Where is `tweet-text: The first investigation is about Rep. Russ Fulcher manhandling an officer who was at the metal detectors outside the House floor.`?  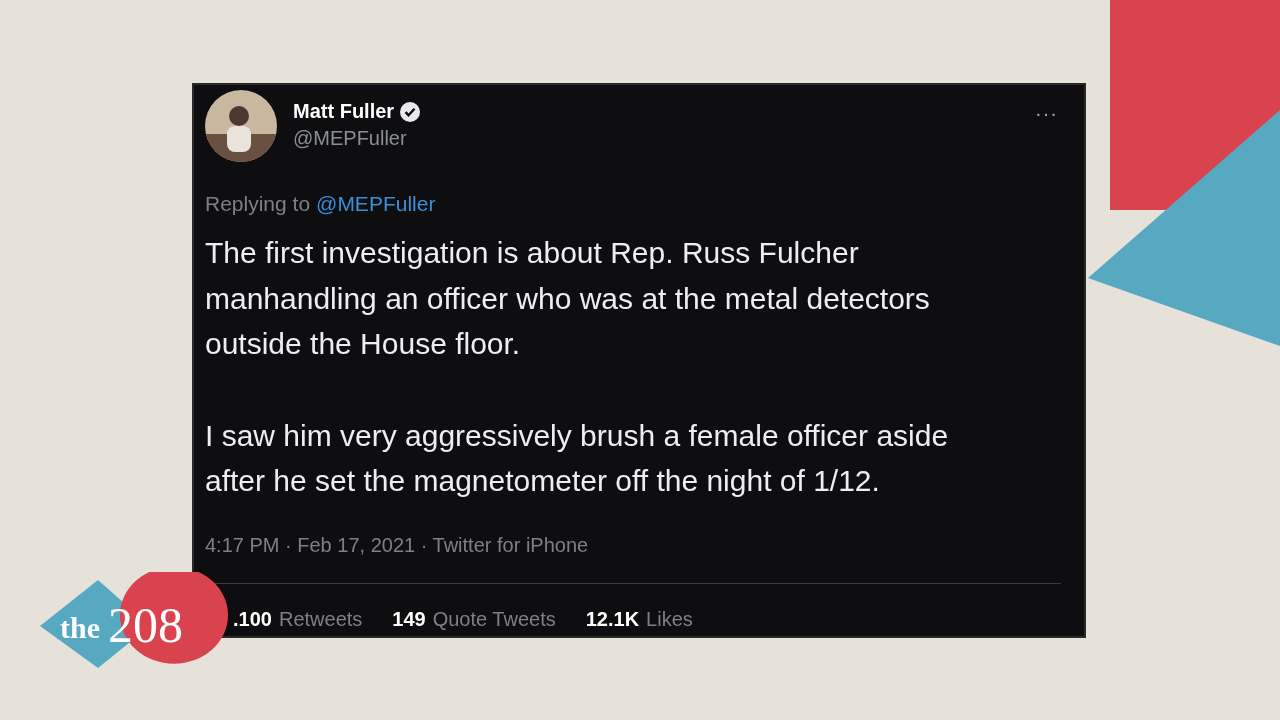 tweet-text: The first investigation is about Rep. Russ Fulcher manhandling an officer who was at the metal detectors outside the House floor. is located at coordinates (568, 298).